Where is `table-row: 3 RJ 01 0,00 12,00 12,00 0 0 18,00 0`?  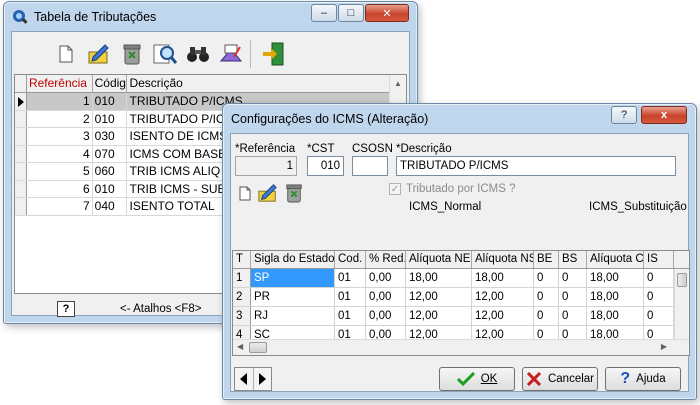
table-row: 3 RJ 01 0,00 12,00 12,00 0 0 18,00 0 is located at coordinates (461, 316).